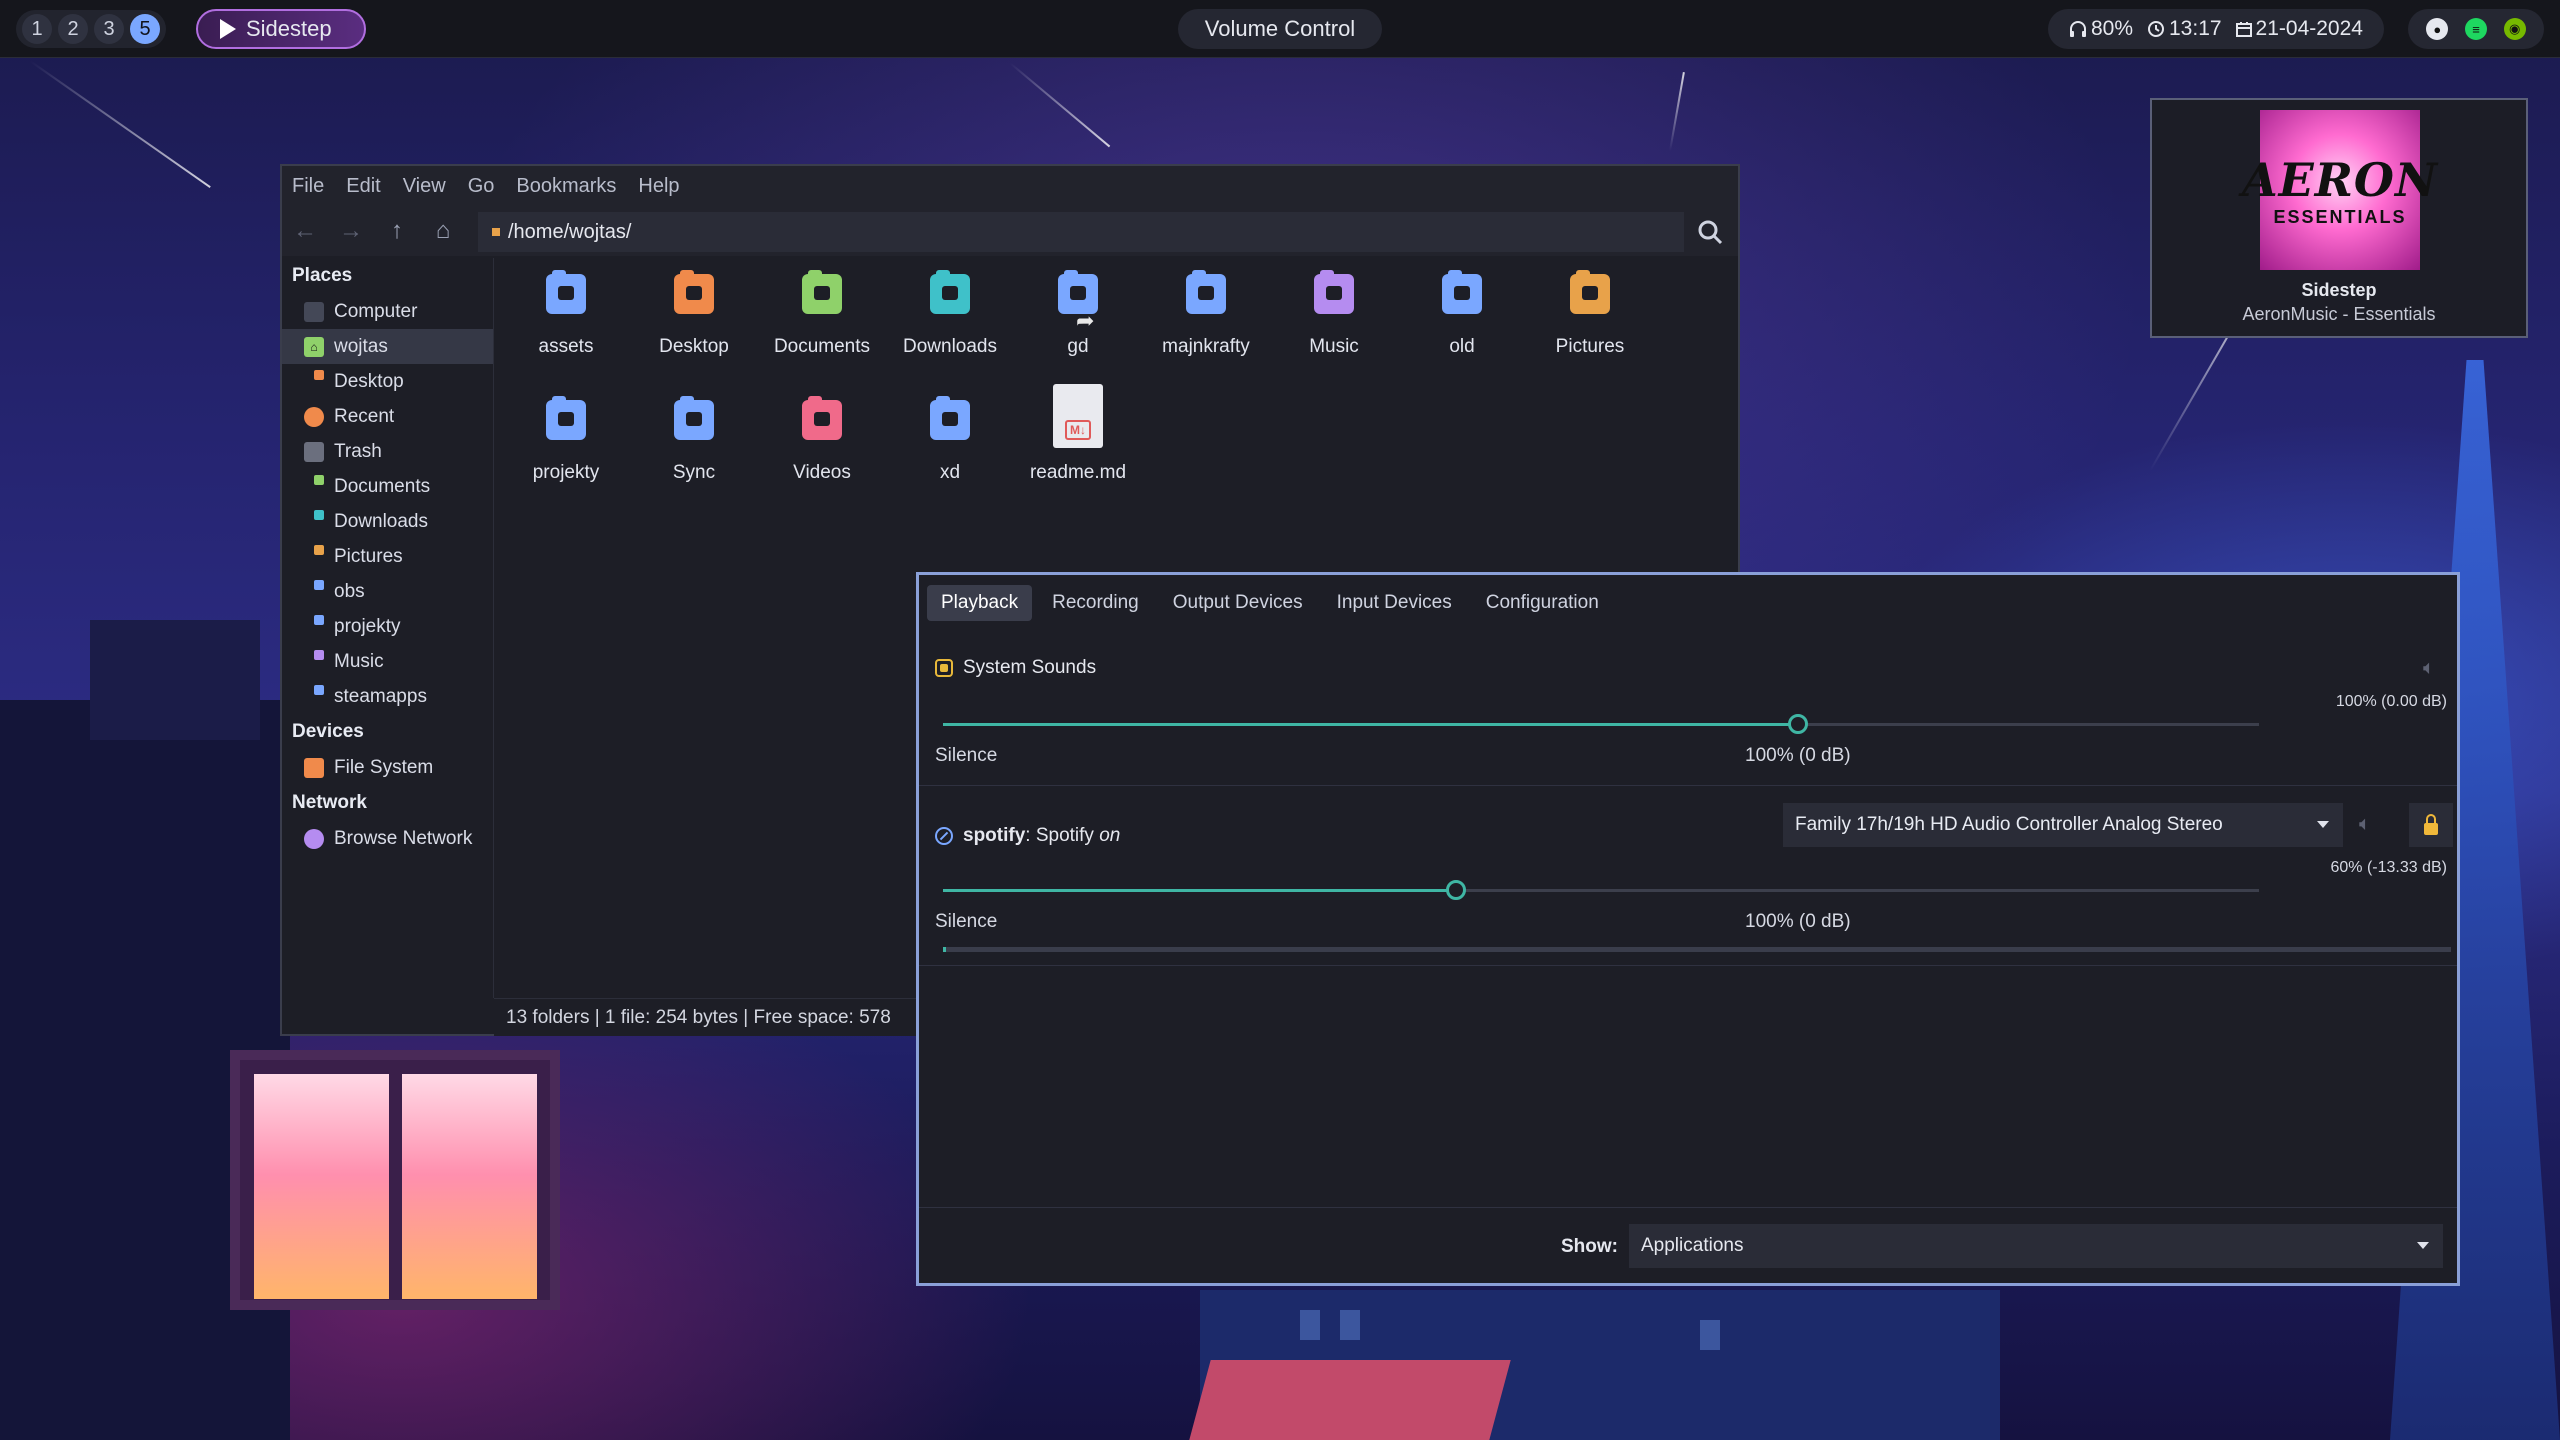  What do you see at coordinates (361, 346) in the screenshot?
I see `sidebar-item-label: wojtas` at bounding box center [361, 346].